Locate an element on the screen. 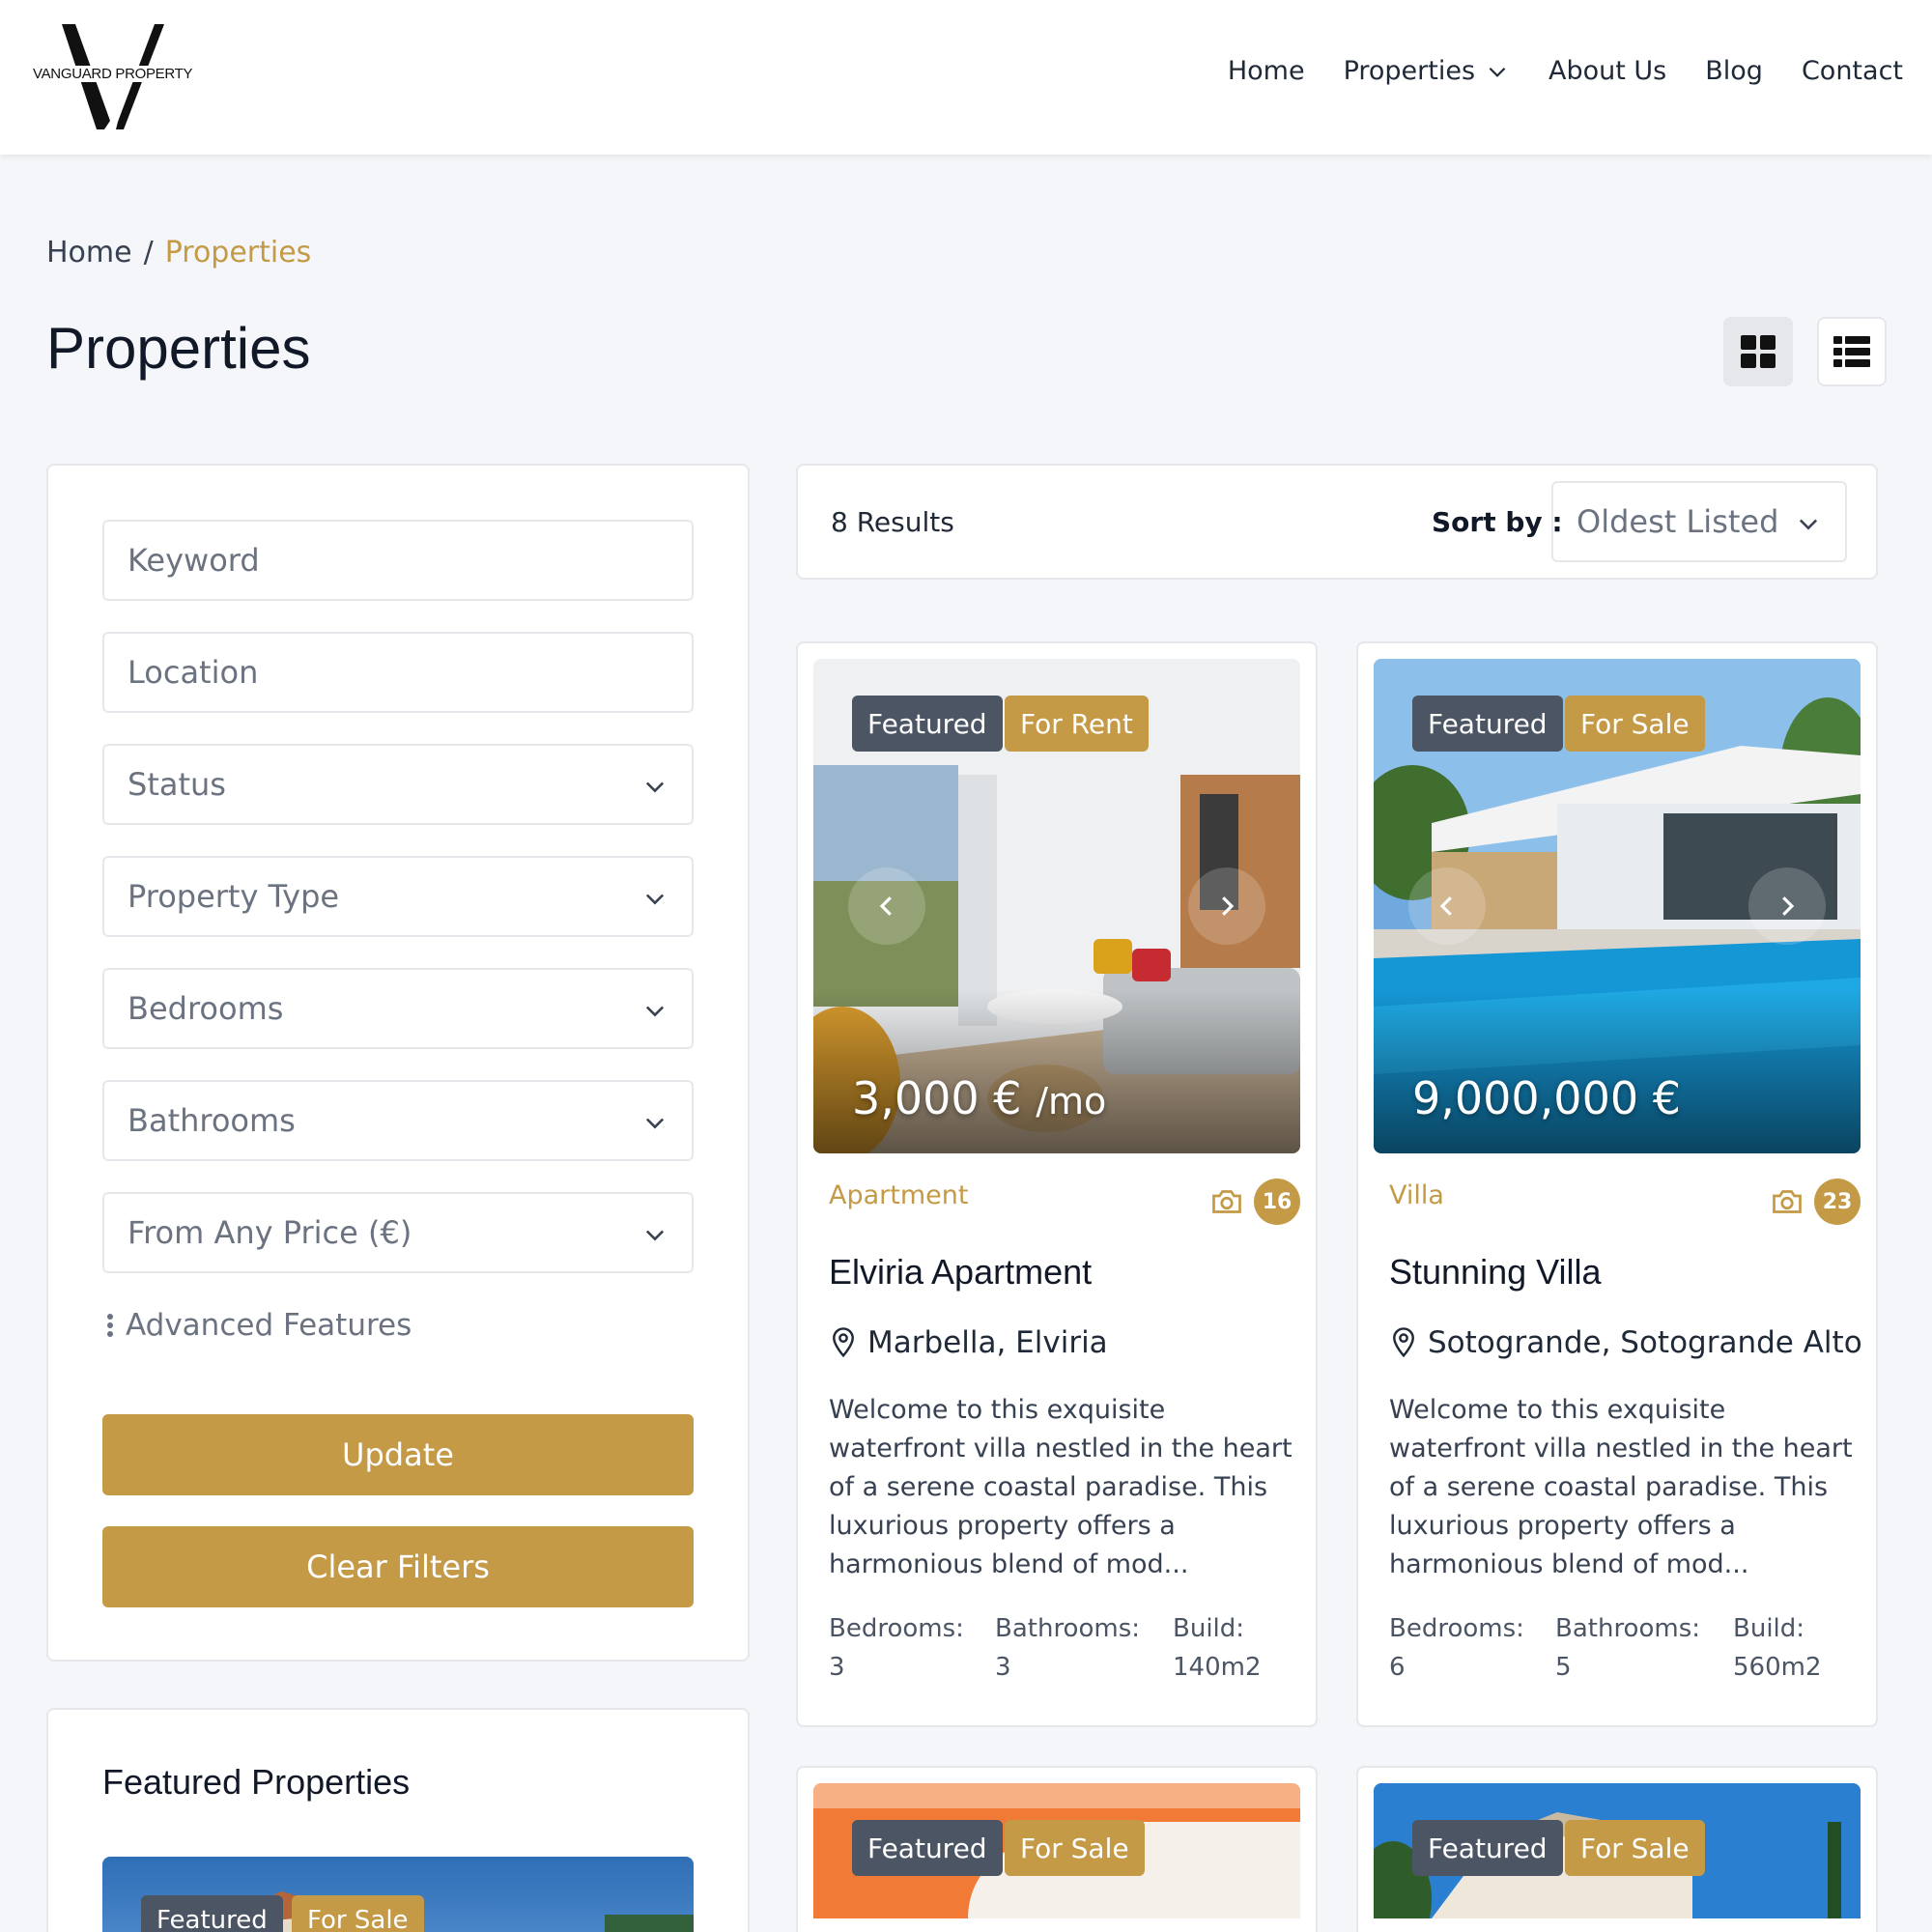 Image resolution: width=1932 pixels, height=1932 pixels. spec-bathrooms-value: 3 is located at coordinates (1003, 1667).